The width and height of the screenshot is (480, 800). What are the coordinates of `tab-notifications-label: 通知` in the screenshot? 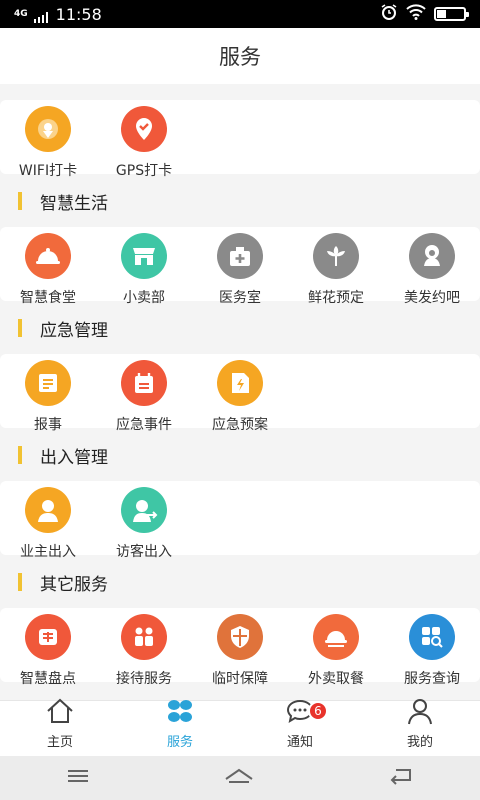 It's located at (299, 742).